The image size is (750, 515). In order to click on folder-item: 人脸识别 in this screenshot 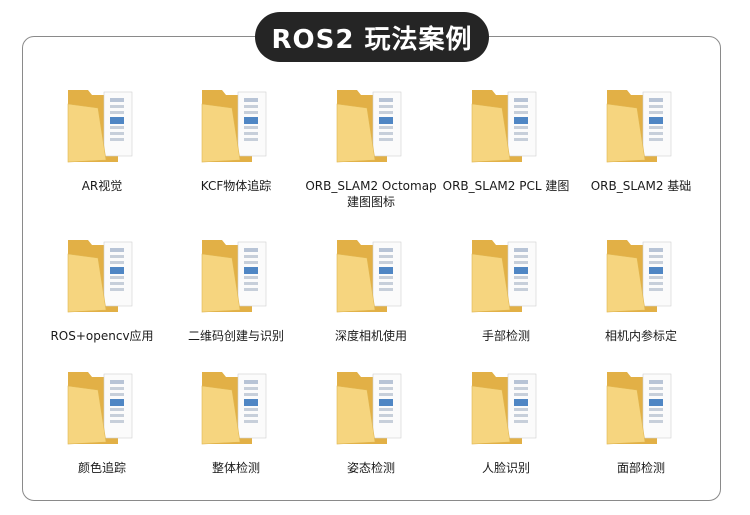, I will do `click(506, 421)`.